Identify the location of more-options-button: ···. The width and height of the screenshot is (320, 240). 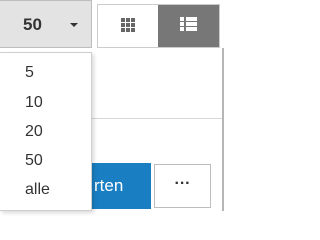
(182, 186).